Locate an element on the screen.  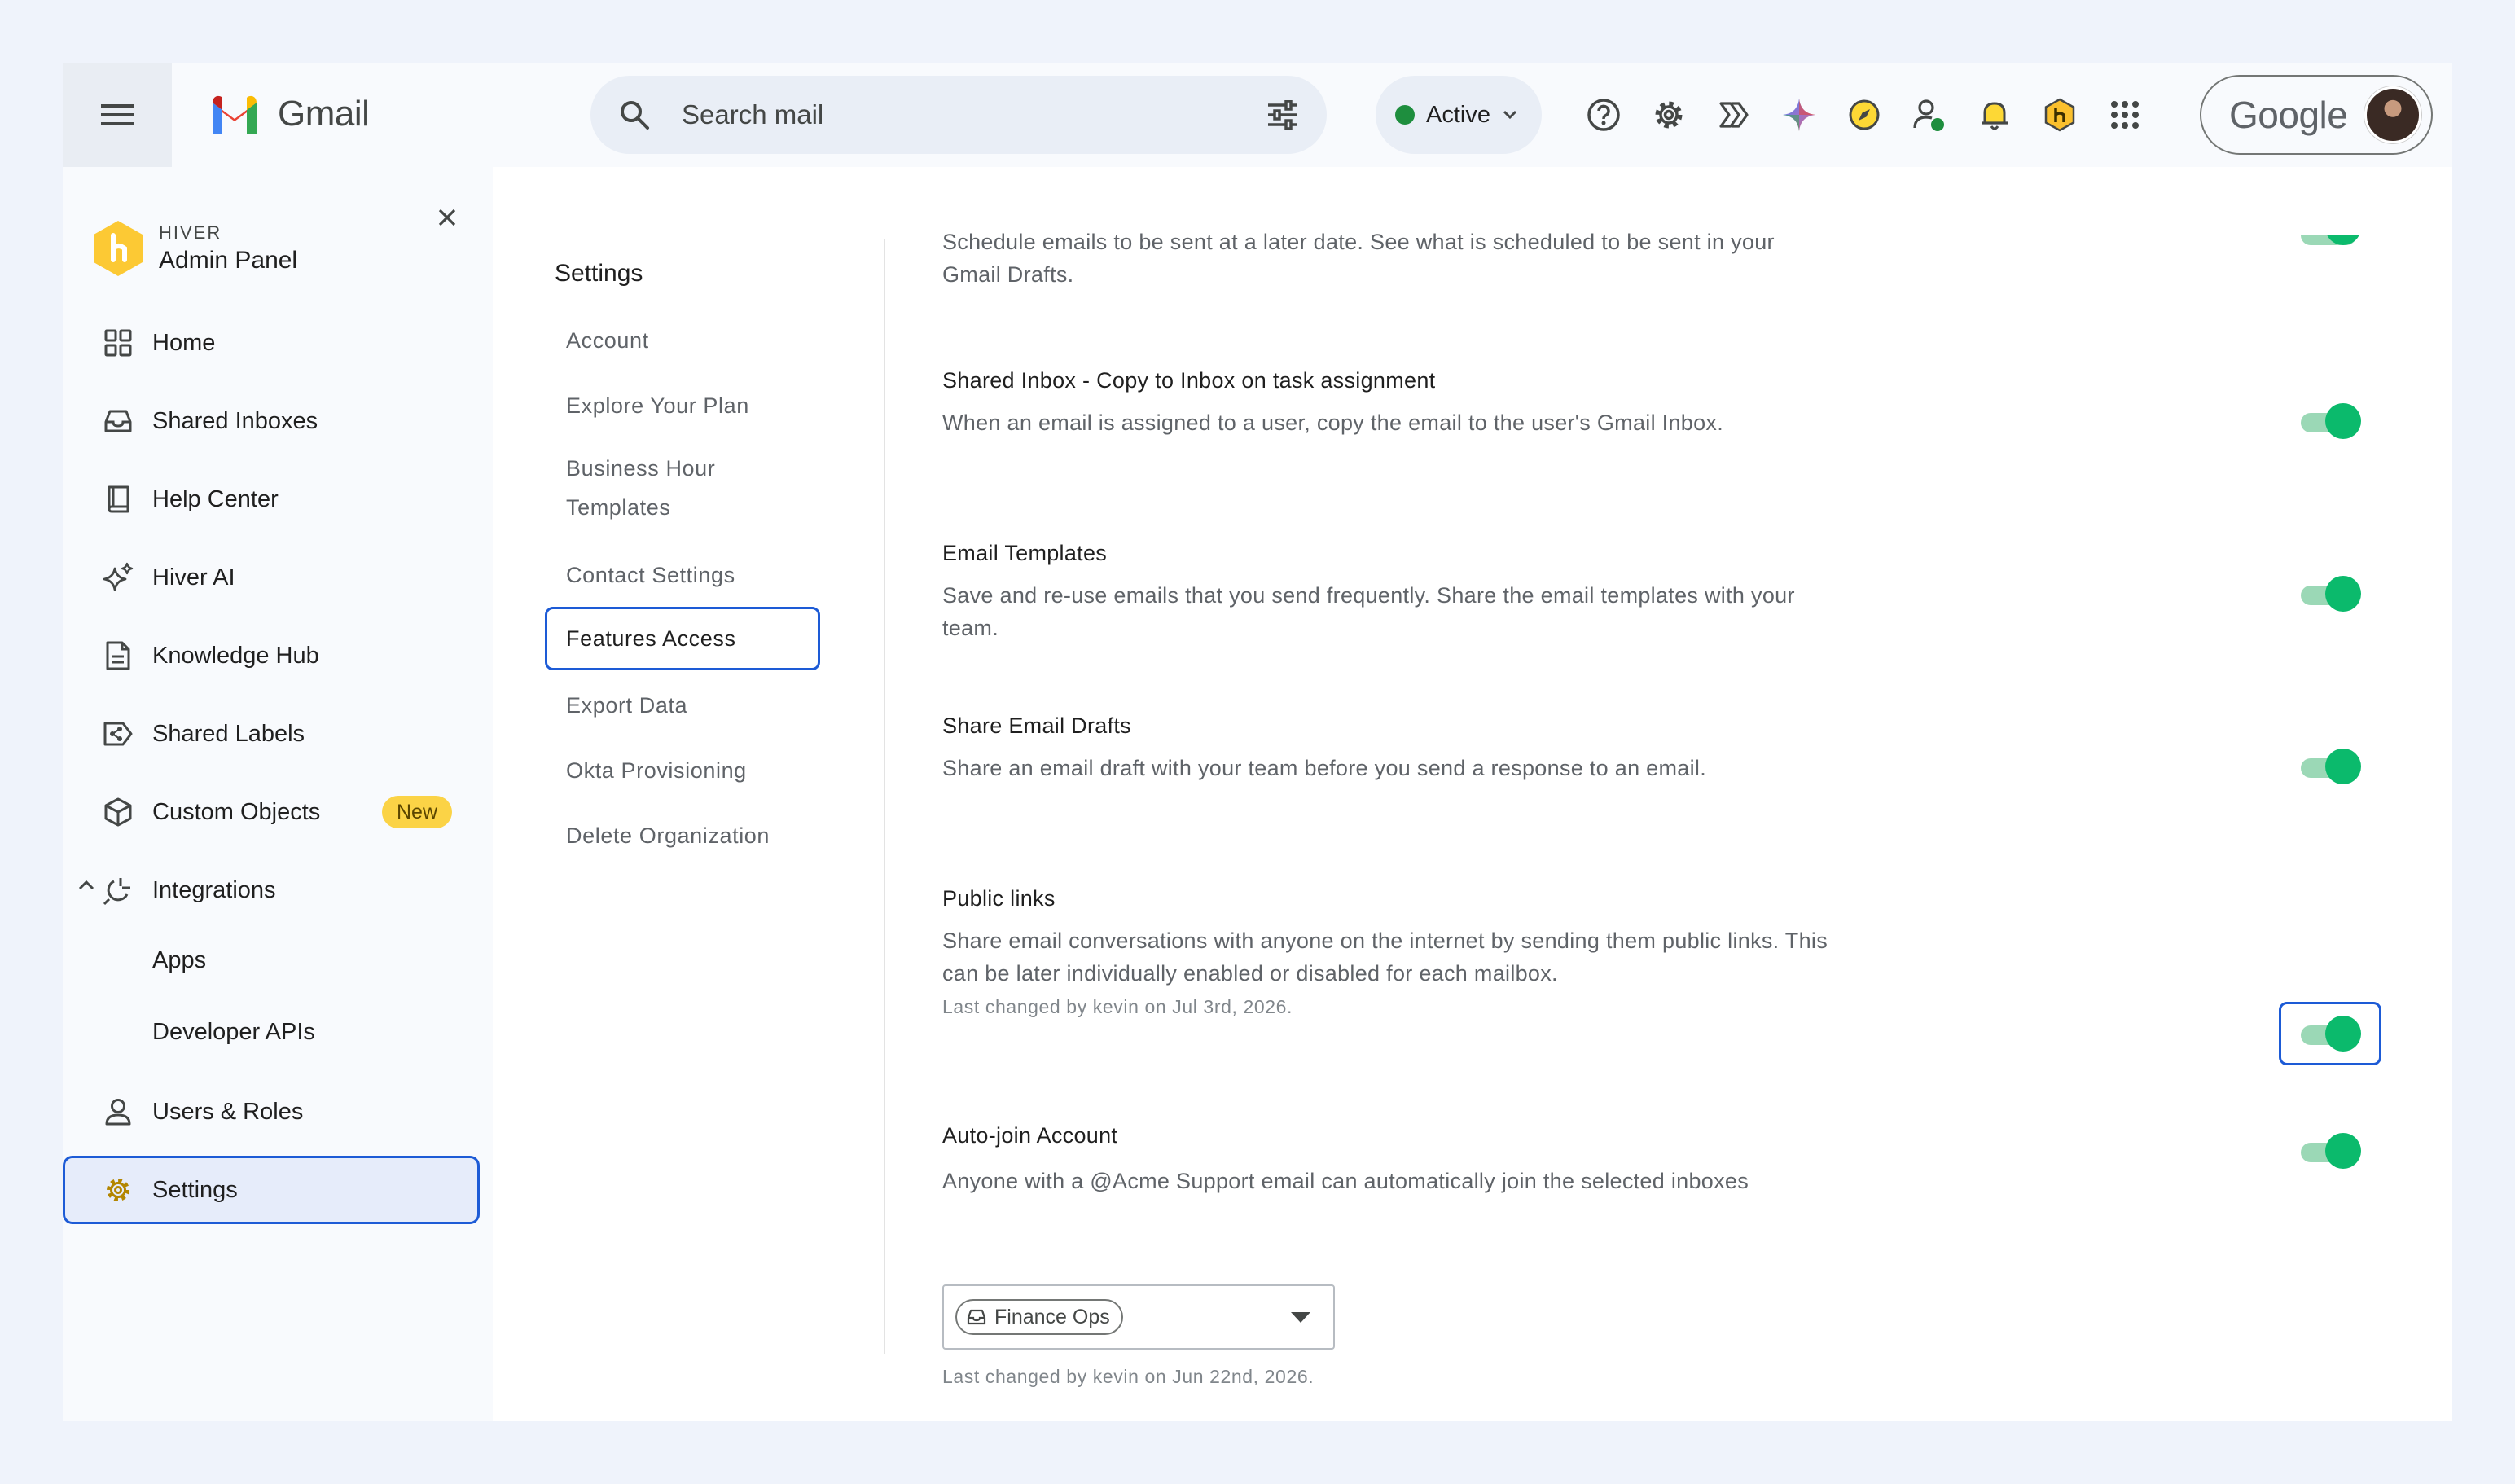
feature-title: Public links is located at coordinates (999, 898).